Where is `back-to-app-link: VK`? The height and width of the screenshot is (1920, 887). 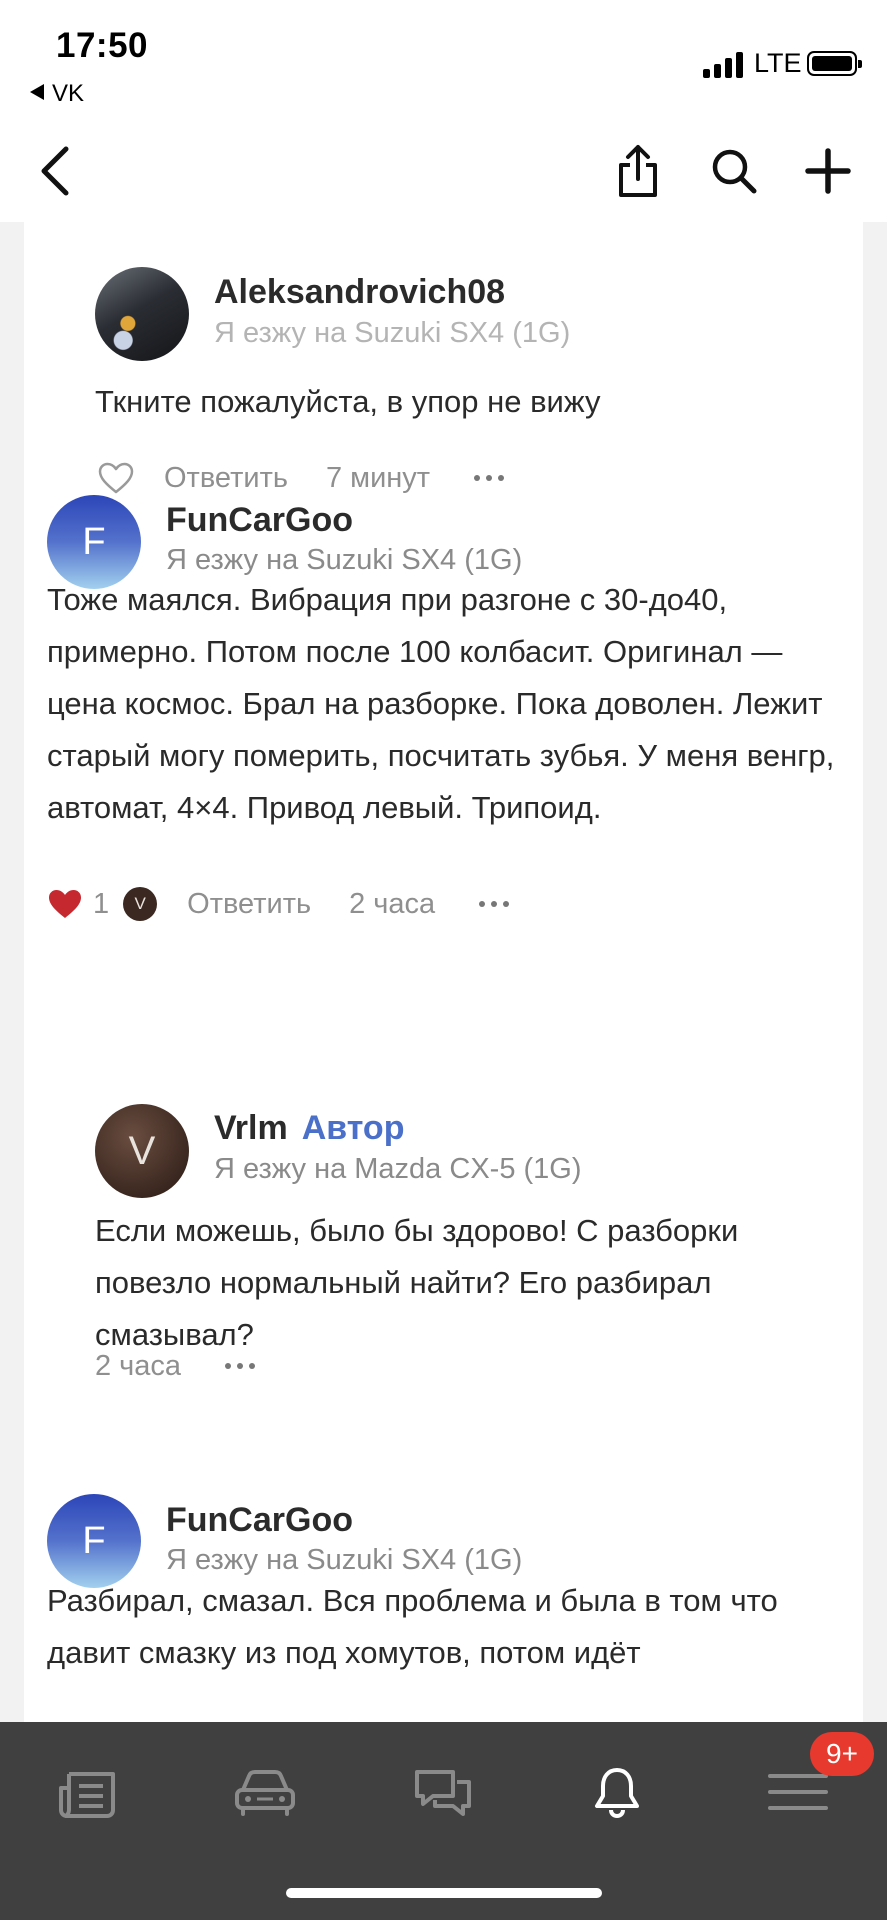 back-to-app-link: VK is located at coordinates (57, 94).